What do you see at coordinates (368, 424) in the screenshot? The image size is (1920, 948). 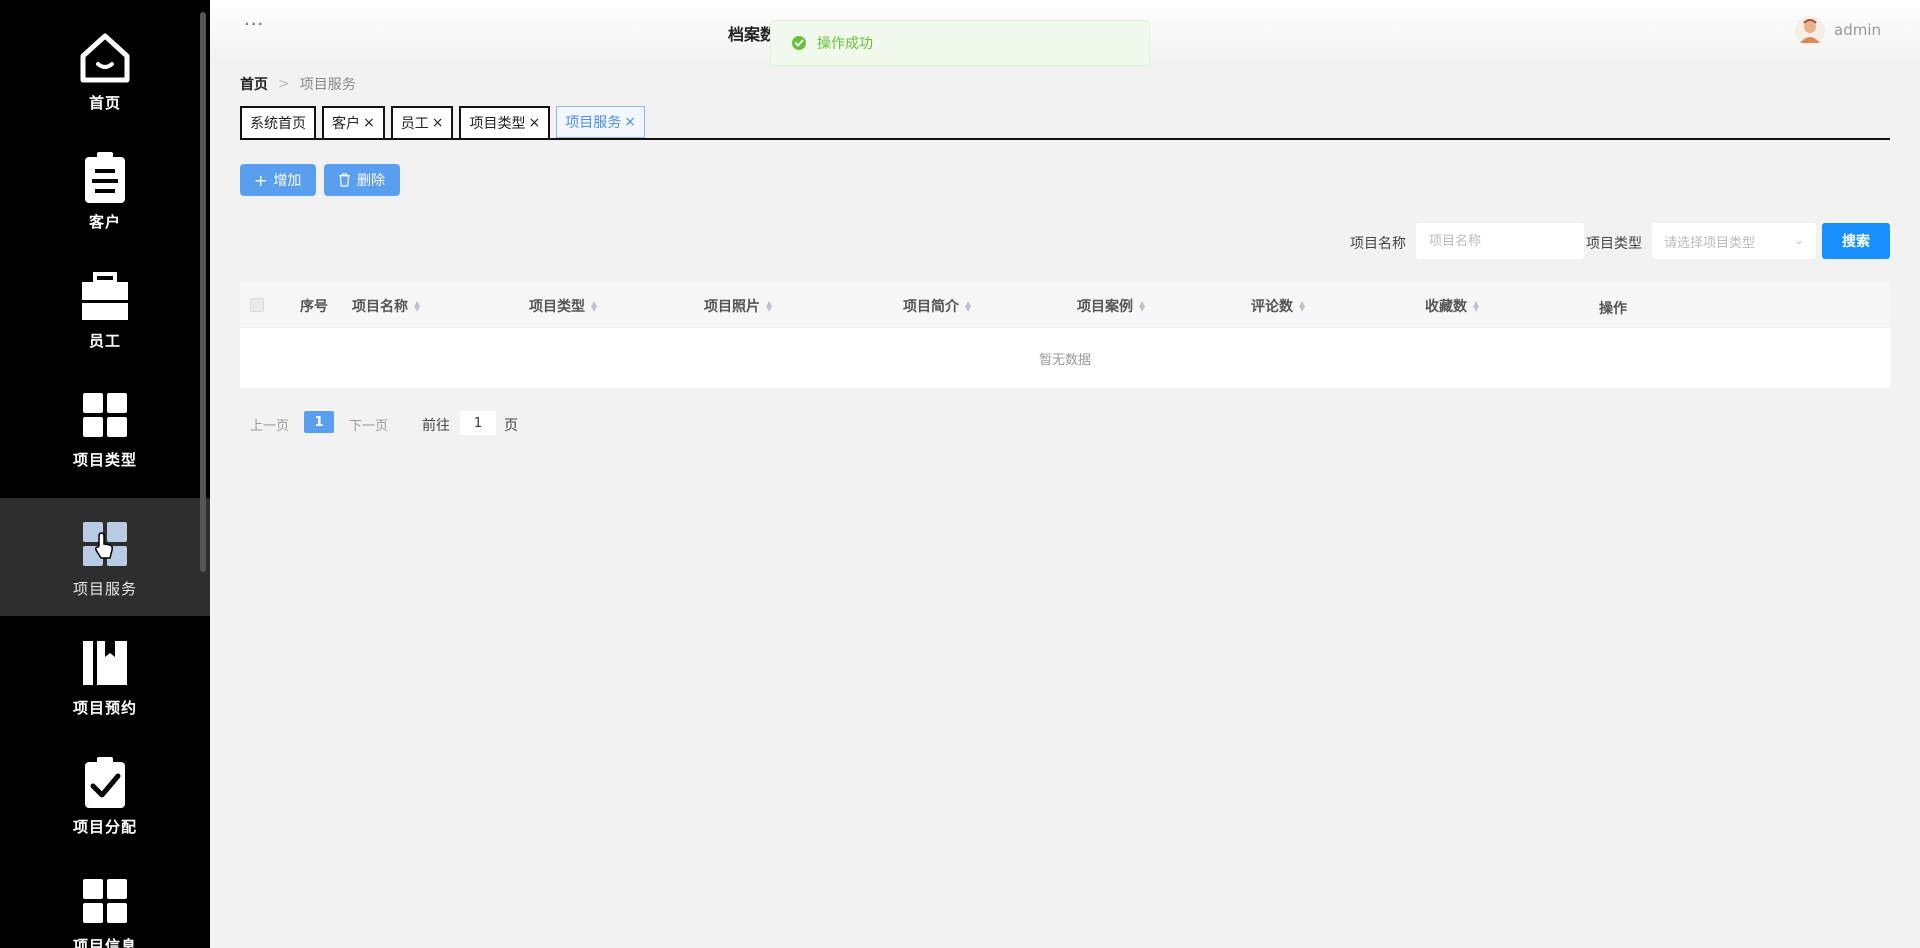 I see `next-page-button: 下一页` at bounding box center [368, 424].